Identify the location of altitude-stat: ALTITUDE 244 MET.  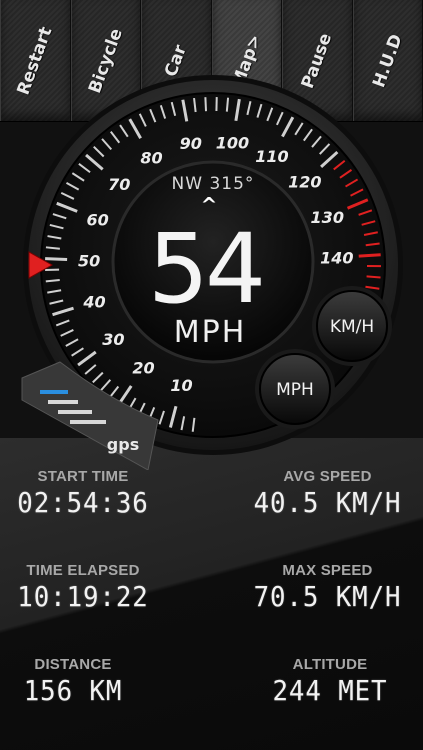
(330, 681).